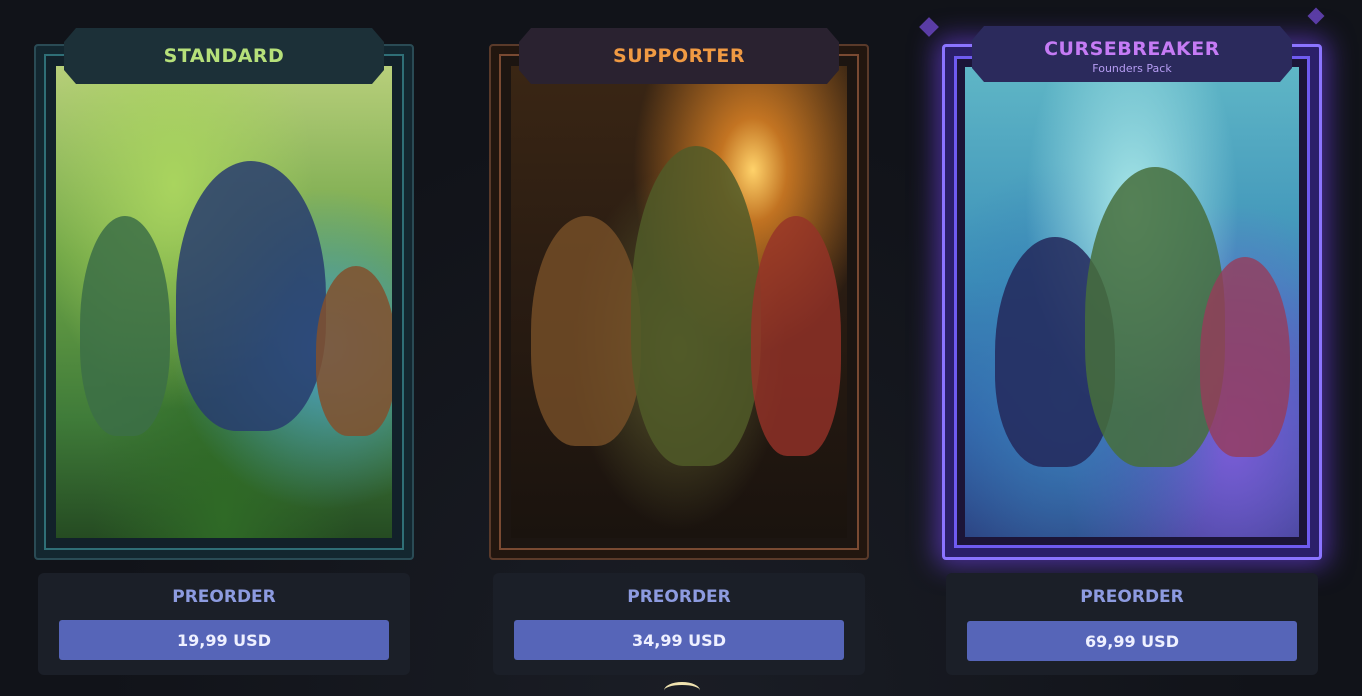  I want to click on tier-title: CURSEBREAKER, so click(1132, 48).